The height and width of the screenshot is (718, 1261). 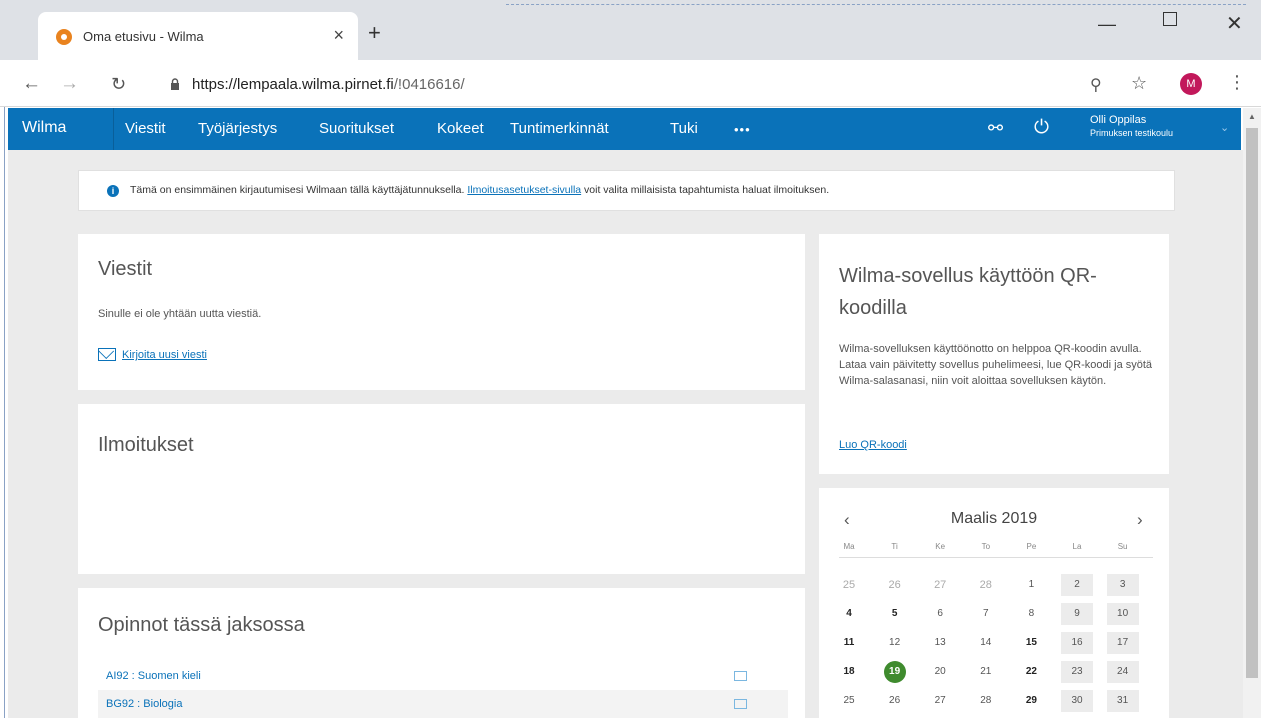 I want to click on logout-power-icon: ⏻, so click(x=1041, y=128).